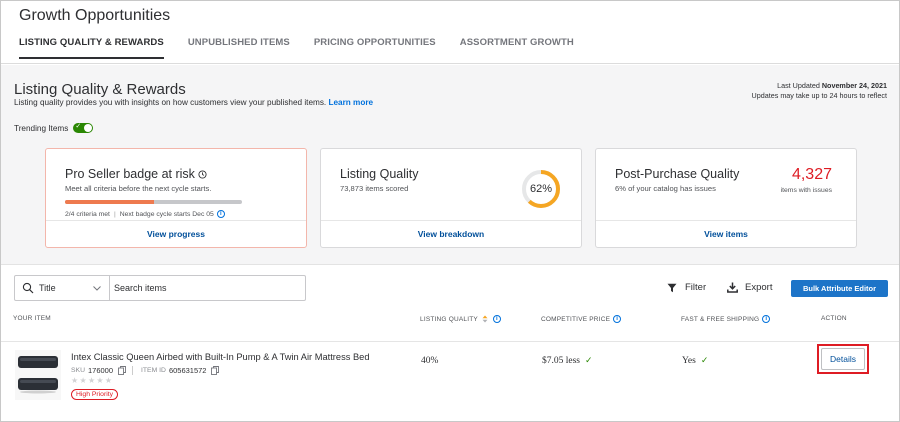 This screenshot has height=422, width=900. I want to click on column-header-listing-quality: LISTING QUALITY i, so click(460, 319).